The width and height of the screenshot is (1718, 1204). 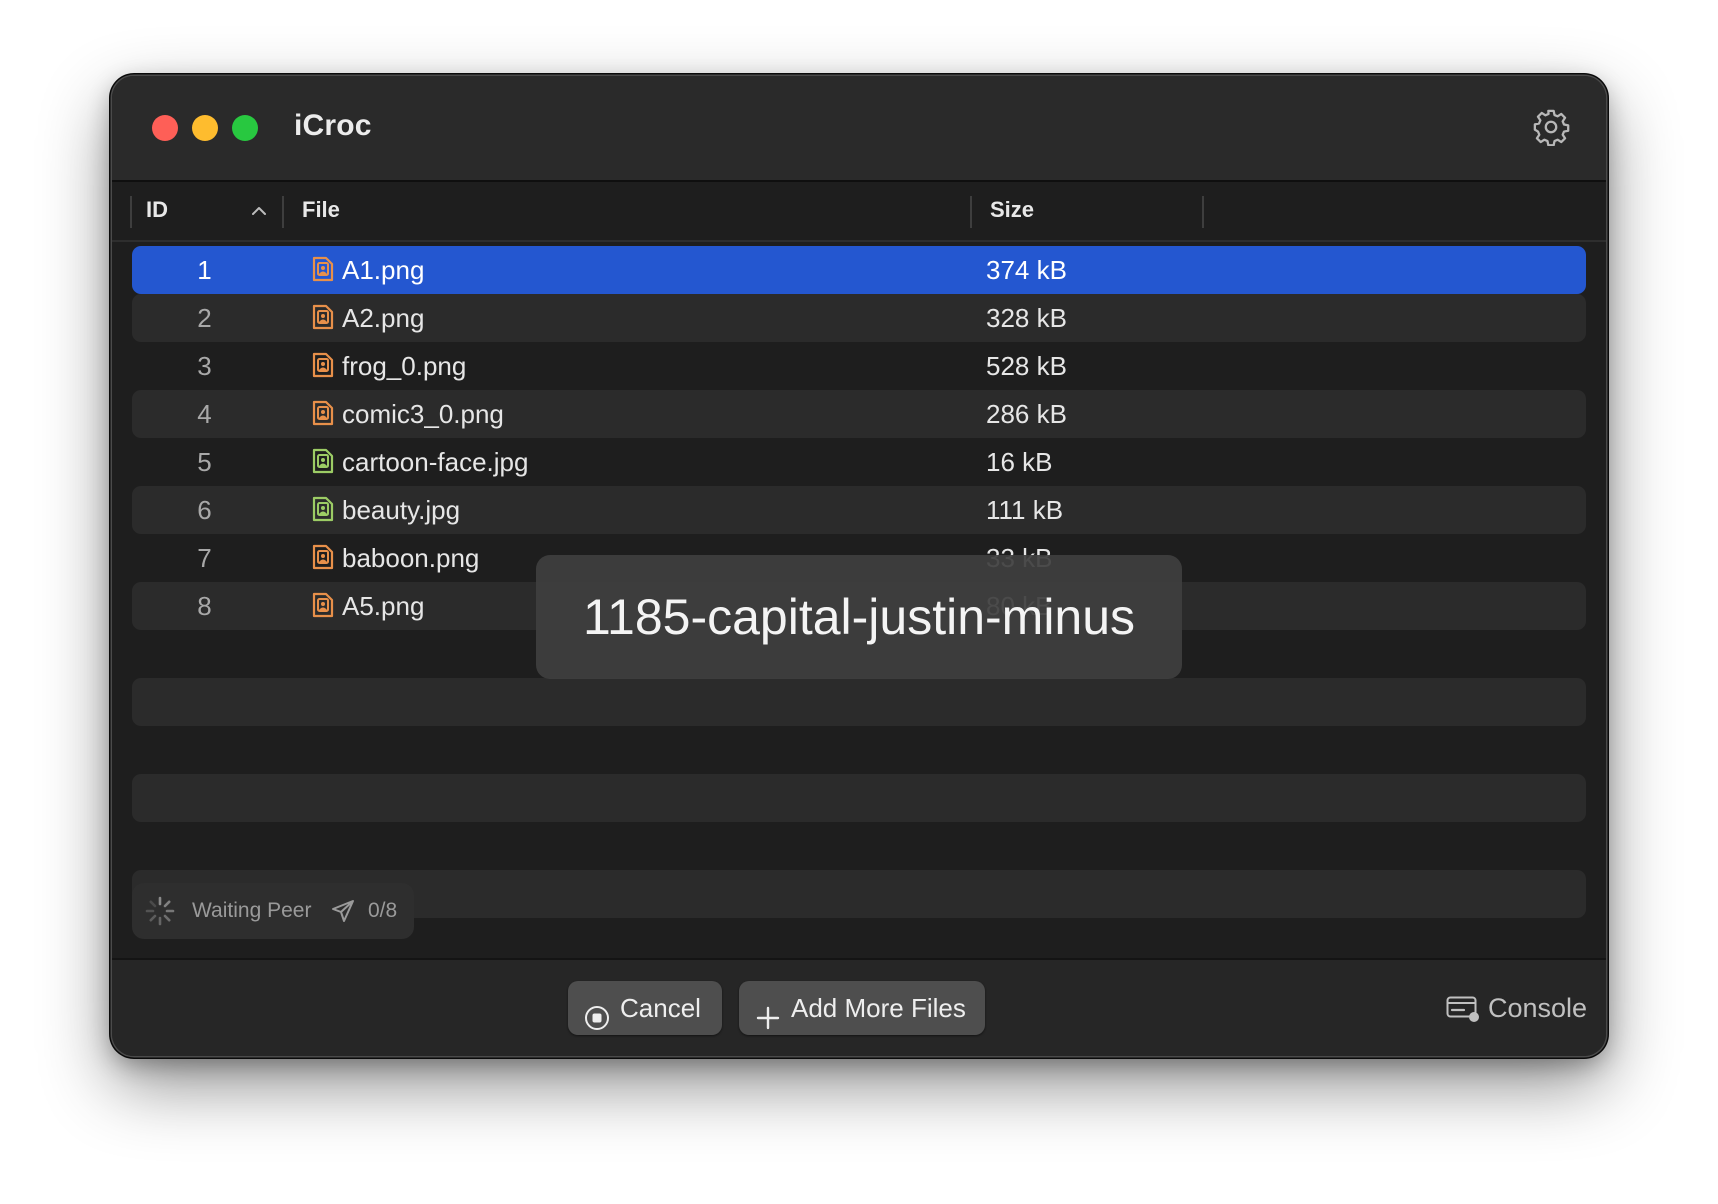 I want to click on console-icon, so click(x=1463, y=1008).